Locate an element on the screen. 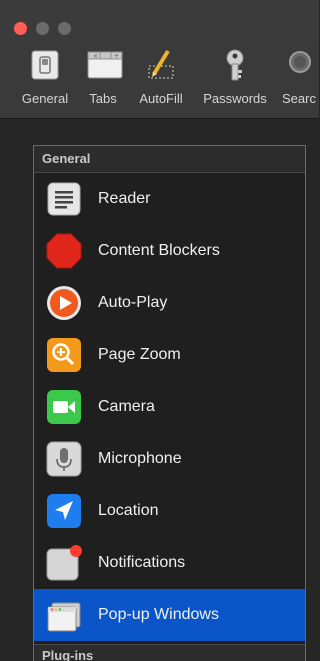 This screenshot has width=320, height=661. toolbar-item-general: General is located at coordinates (45, 74).